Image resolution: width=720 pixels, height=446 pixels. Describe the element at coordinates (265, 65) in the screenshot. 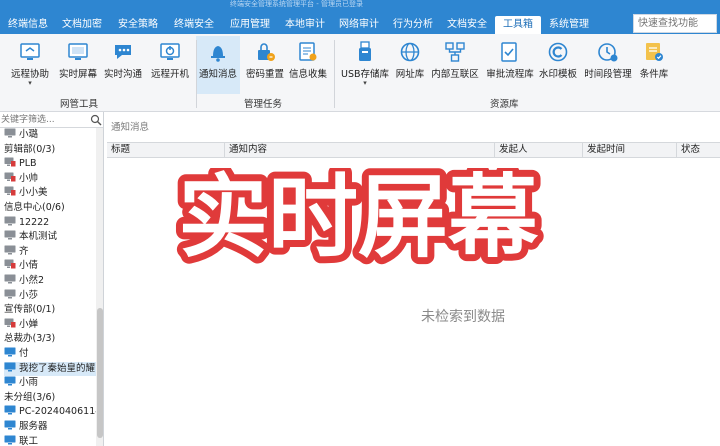

I see `ribbon-button: 密码重置` at that location.